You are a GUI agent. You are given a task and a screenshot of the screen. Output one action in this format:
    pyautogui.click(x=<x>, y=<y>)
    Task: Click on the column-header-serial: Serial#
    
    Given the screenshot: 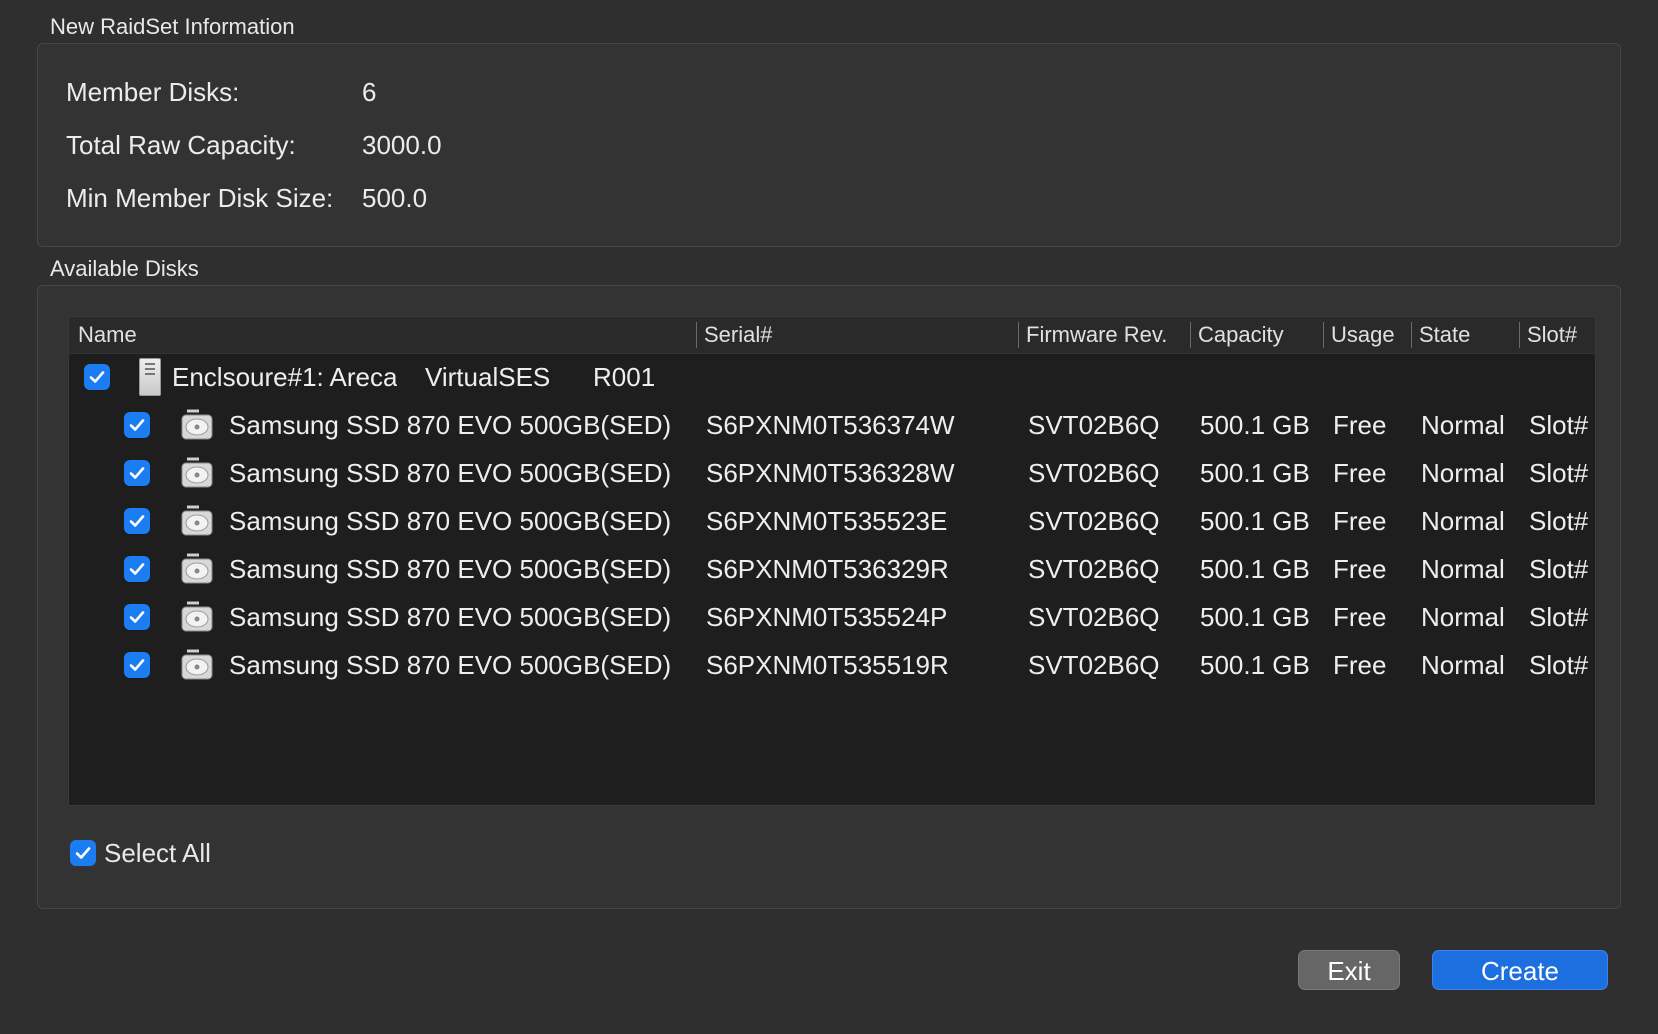 What is the action you would take?
    pyautogui.click(x=738, y=335)
    